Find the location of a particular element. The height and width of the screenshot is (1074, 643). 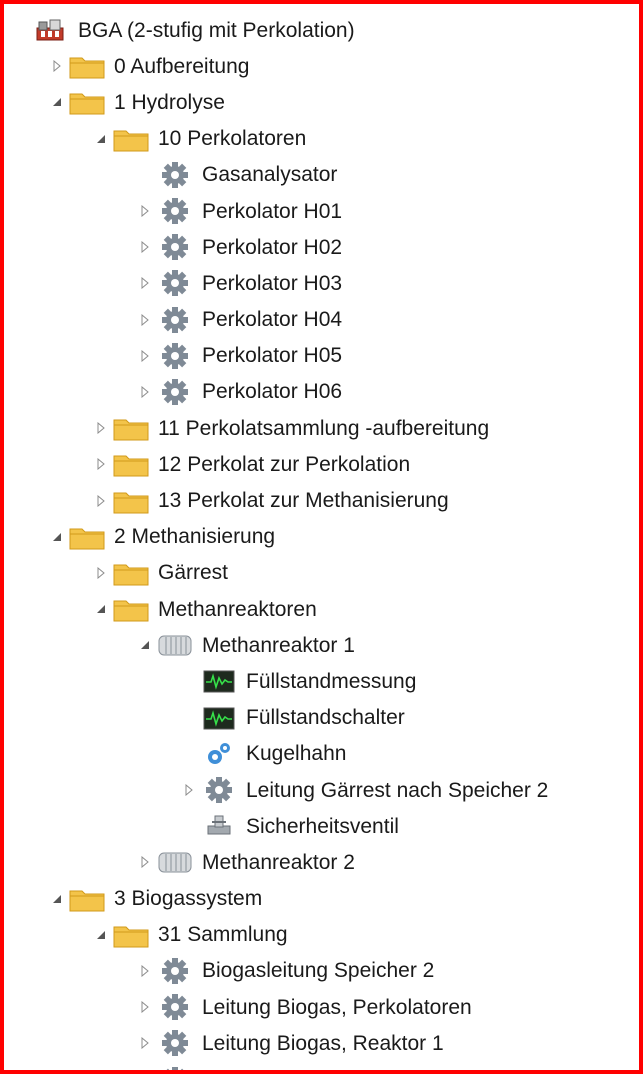

tree-node: Leitung Biogas, Perkolatoren is located at coordinates (321, 1007).